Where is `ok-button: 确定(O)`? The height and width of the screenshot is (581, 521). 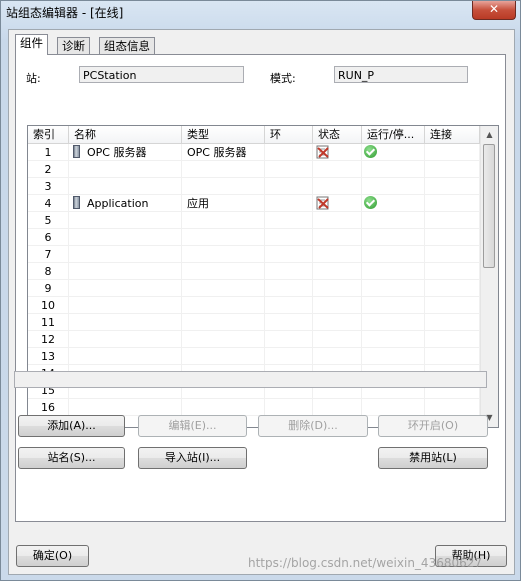
ok-button: 确定(O) is located at coordinates (52, 556).